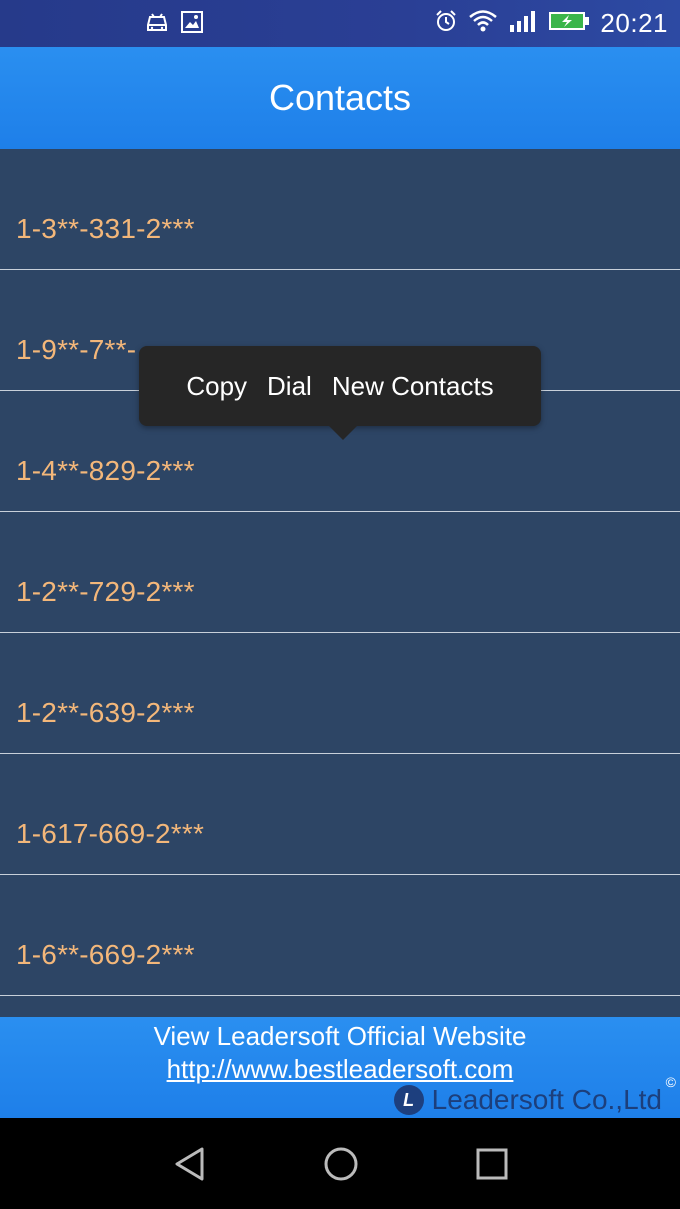 This screenshot has height=1209, width=680. What do you see at coordinates (340, 23) in the screenshot?
I see `status-bar: 20:21` at bounding box center [340, 23].